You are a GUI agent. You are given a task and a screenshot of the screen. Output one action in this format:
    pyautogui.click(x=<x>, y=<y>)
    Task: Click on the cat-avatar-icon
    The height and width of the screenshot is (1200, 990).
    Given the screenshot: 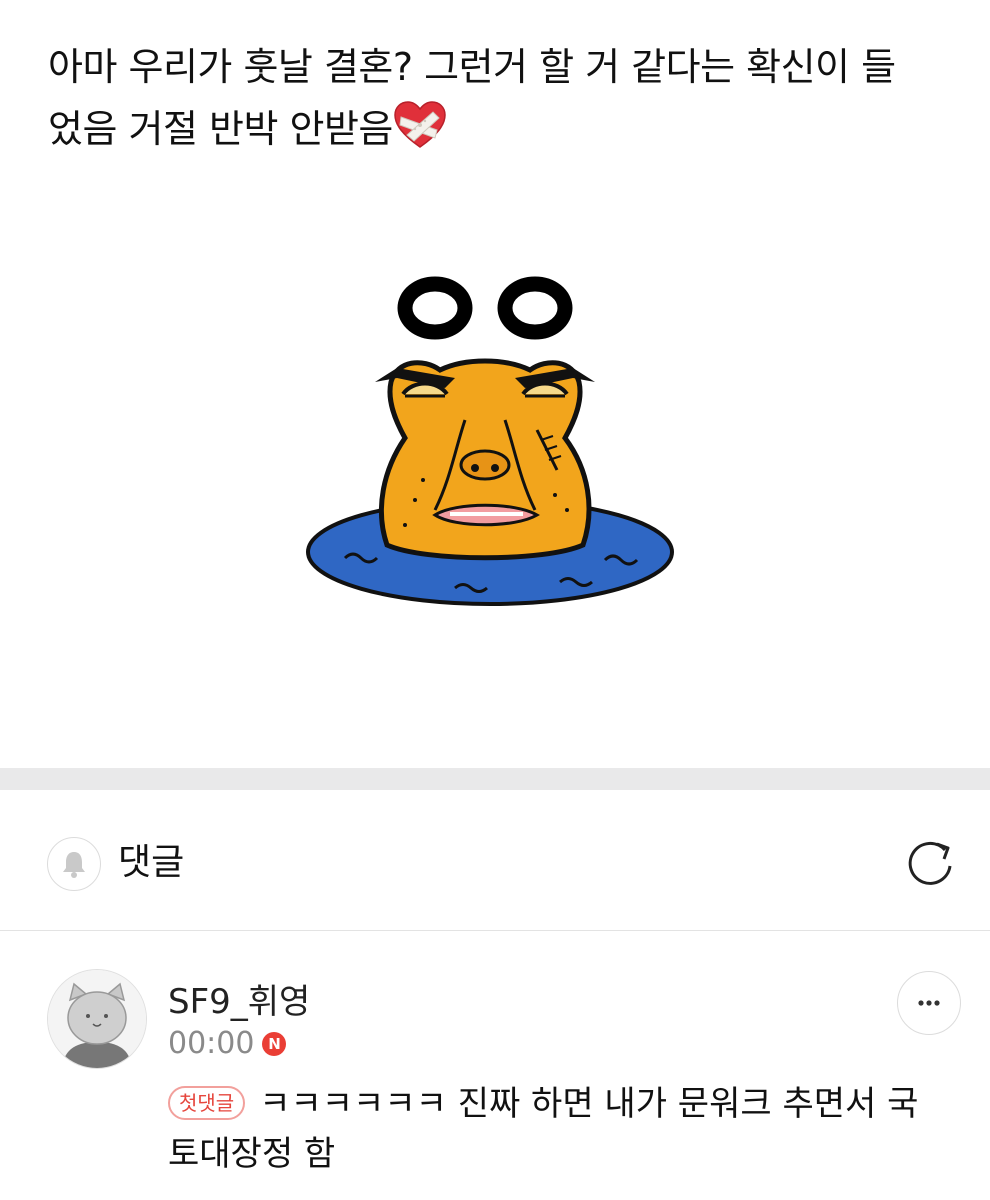 What is the action you would take?
    pyautogui.click(x=97, y=1019)
    